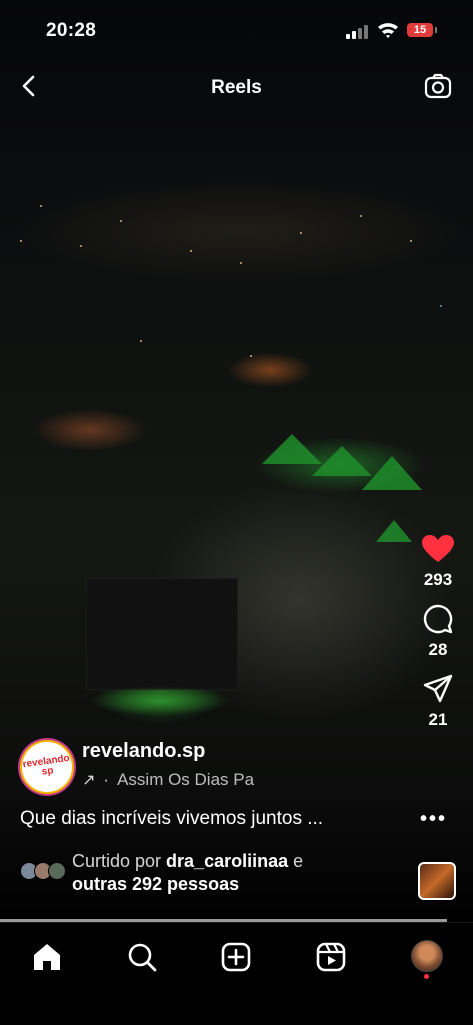 The height and width of the screenshot is (1025, 473). What do you see at coordinates (388, 30) in the screenshot?
I see `wifi-icon` at bounding box center [388, 30].